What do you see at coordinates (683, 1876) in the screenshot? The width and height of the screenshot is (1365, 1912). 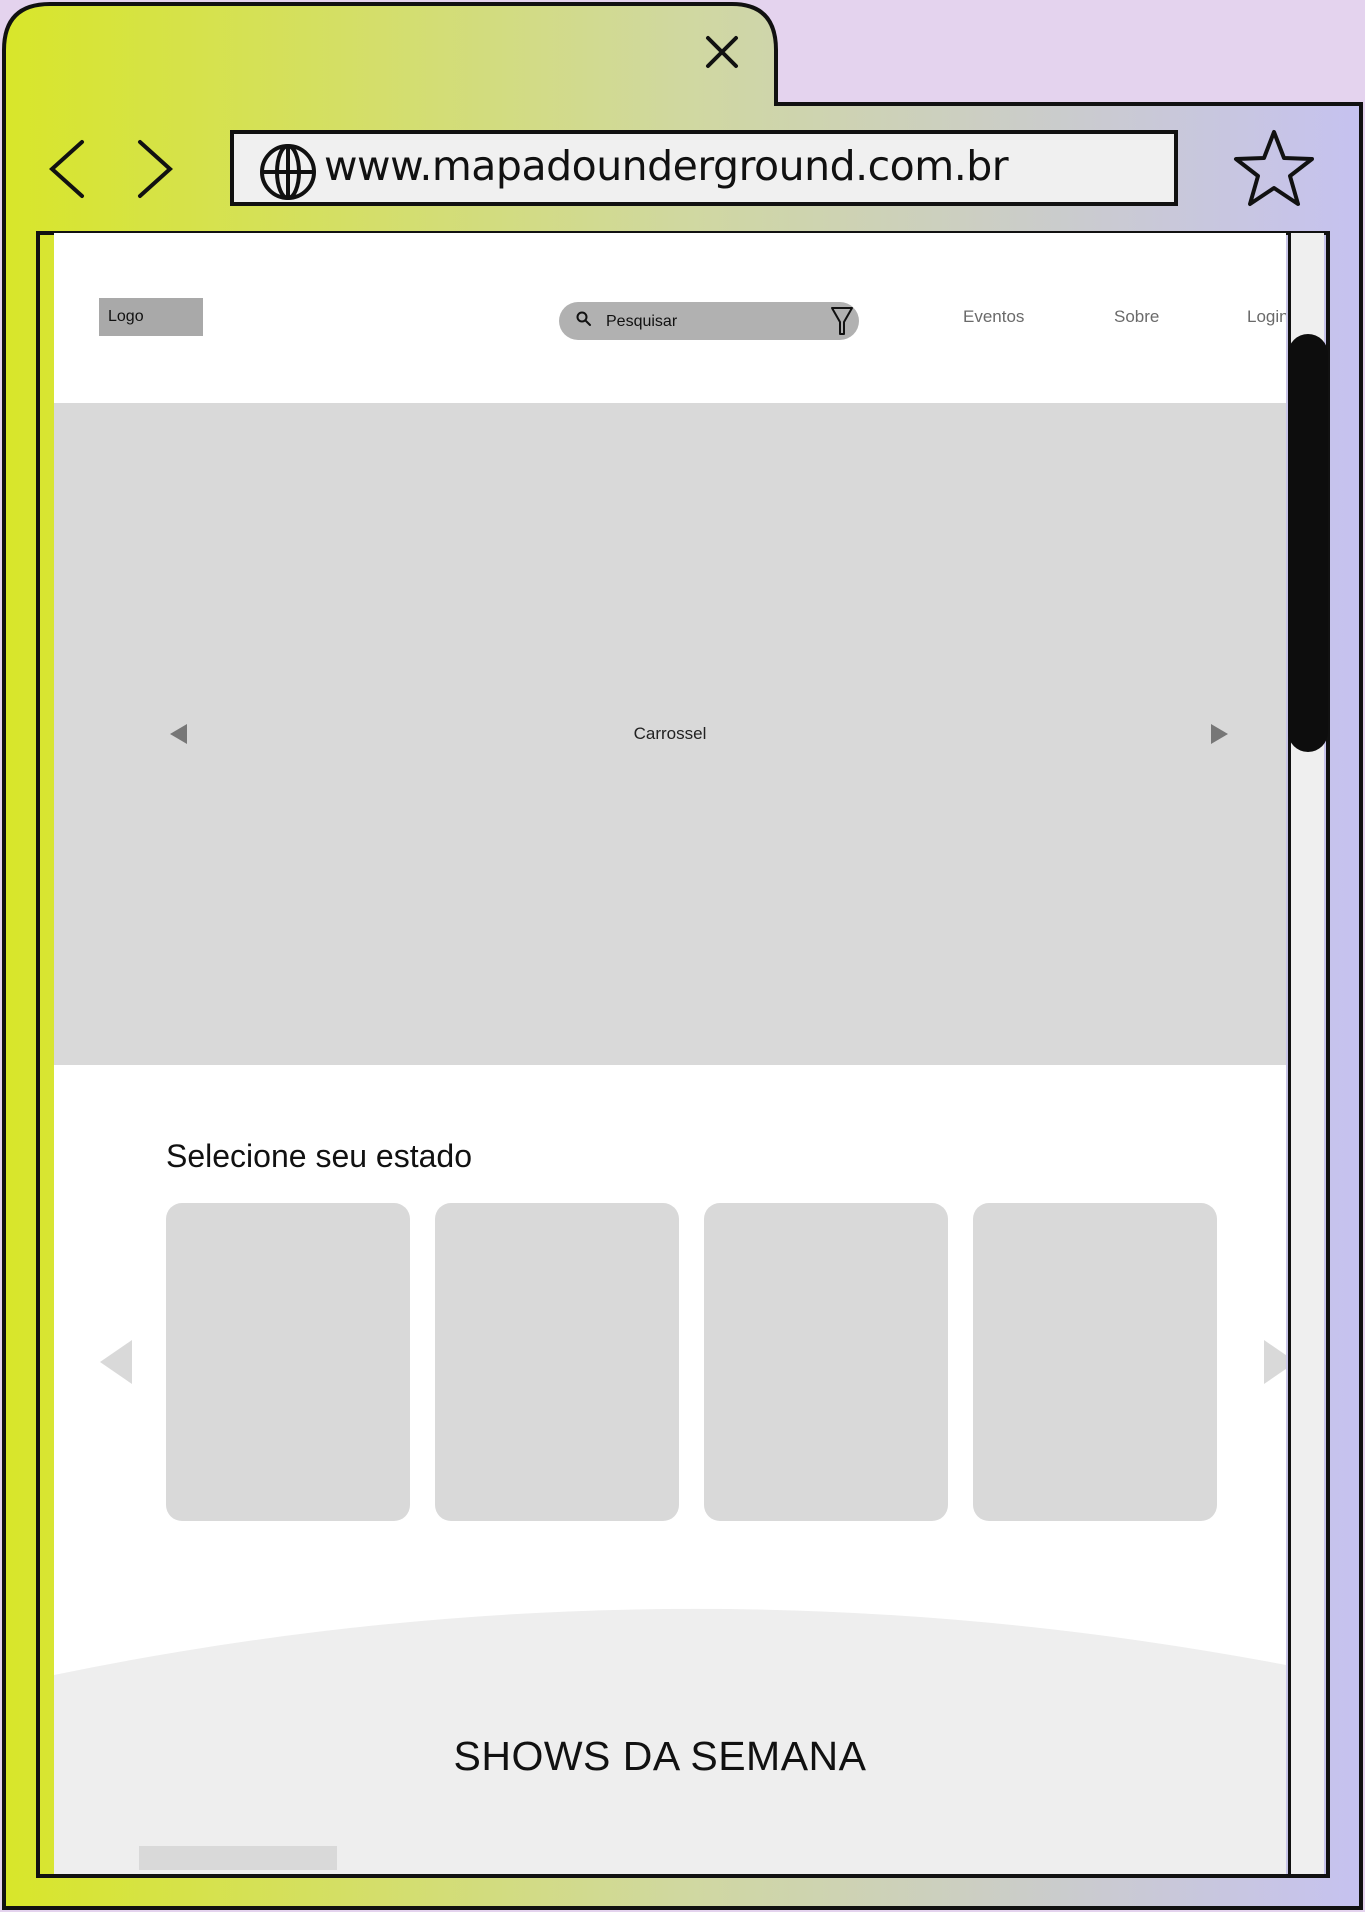 I see `window-bottom-border` at bounding box center [683, 1876].